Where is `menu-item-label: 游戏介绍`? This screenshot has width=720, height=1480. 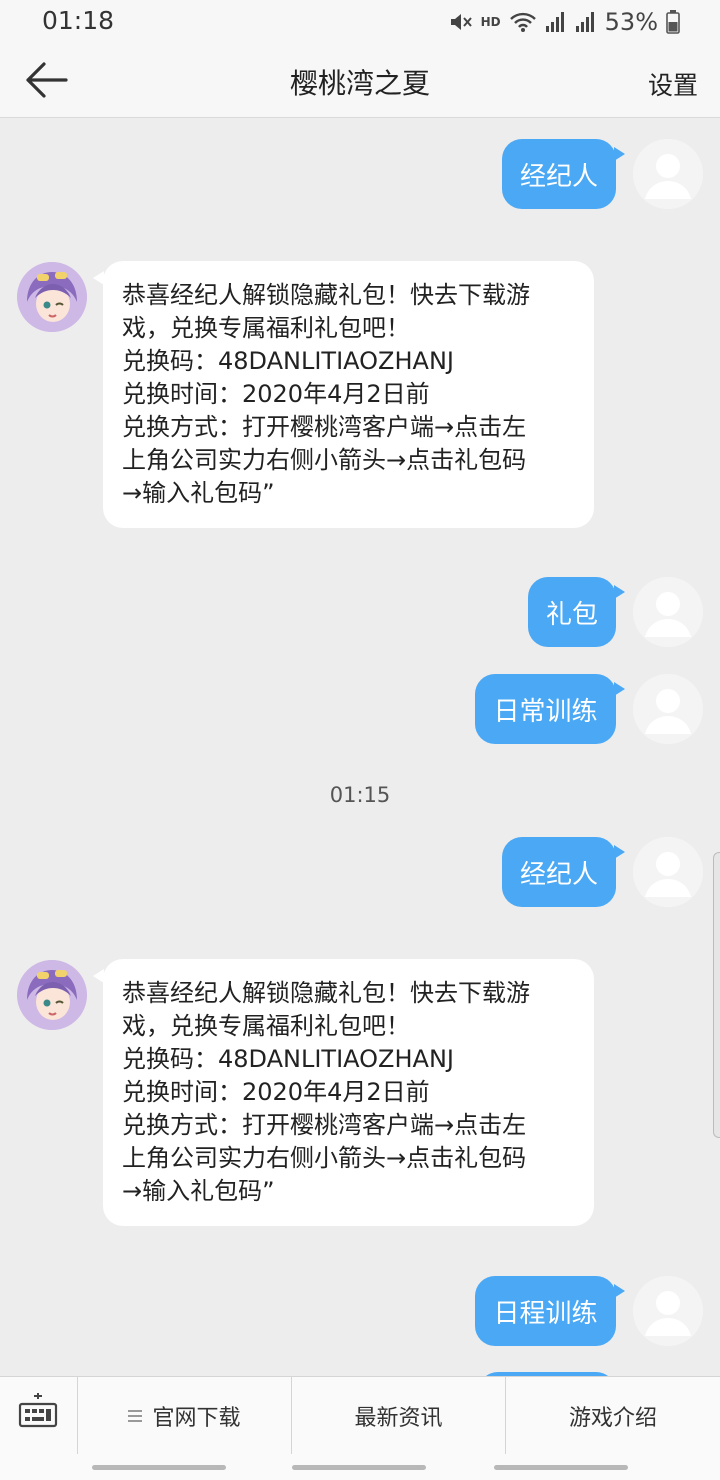 menu-item-label: 游戏介绍 is located at coordinates (612, 1418).